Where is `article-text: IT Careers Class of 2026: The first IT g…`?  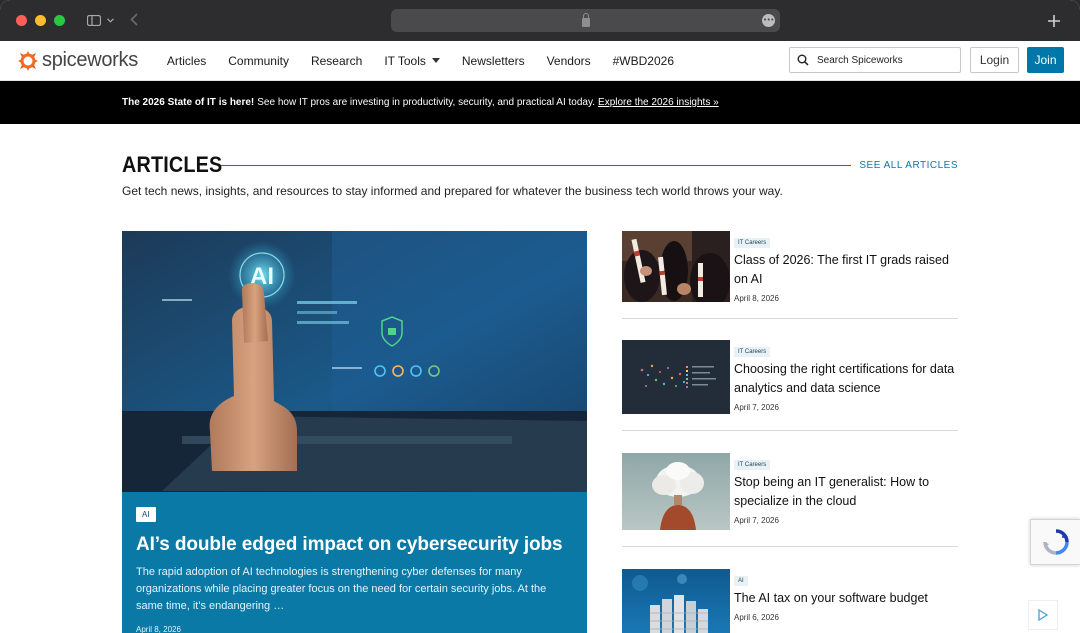 article-text: IT Careers Class of 2026: The first IT g… is located at coordinates (847, 267).